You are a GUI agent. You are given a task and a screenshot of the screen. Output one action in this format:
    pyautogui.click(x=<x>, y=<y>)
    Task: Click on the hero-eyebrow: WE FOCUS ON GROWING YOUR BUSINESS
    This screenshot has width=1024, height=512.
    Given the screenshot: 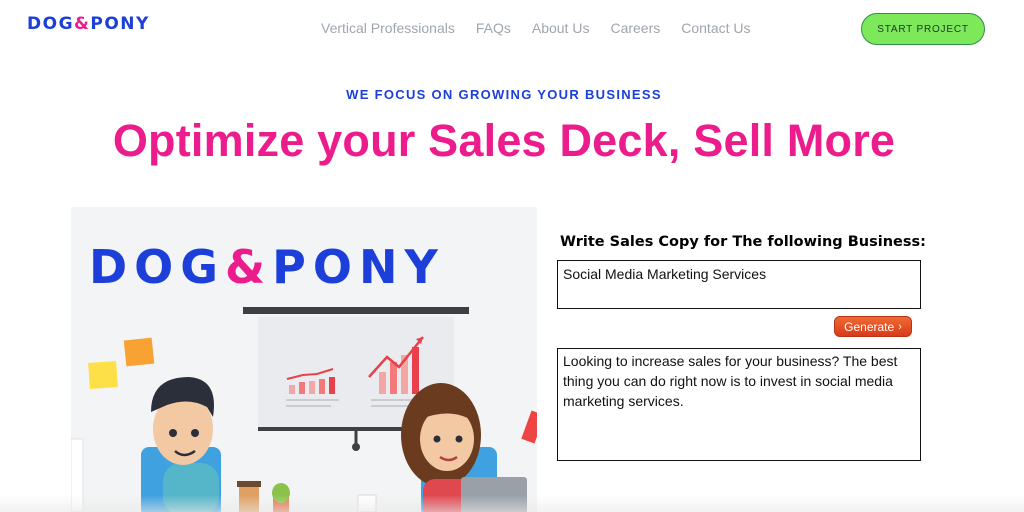 What is the action you would take?
    pyautogui.click(x=504, y=94)
    